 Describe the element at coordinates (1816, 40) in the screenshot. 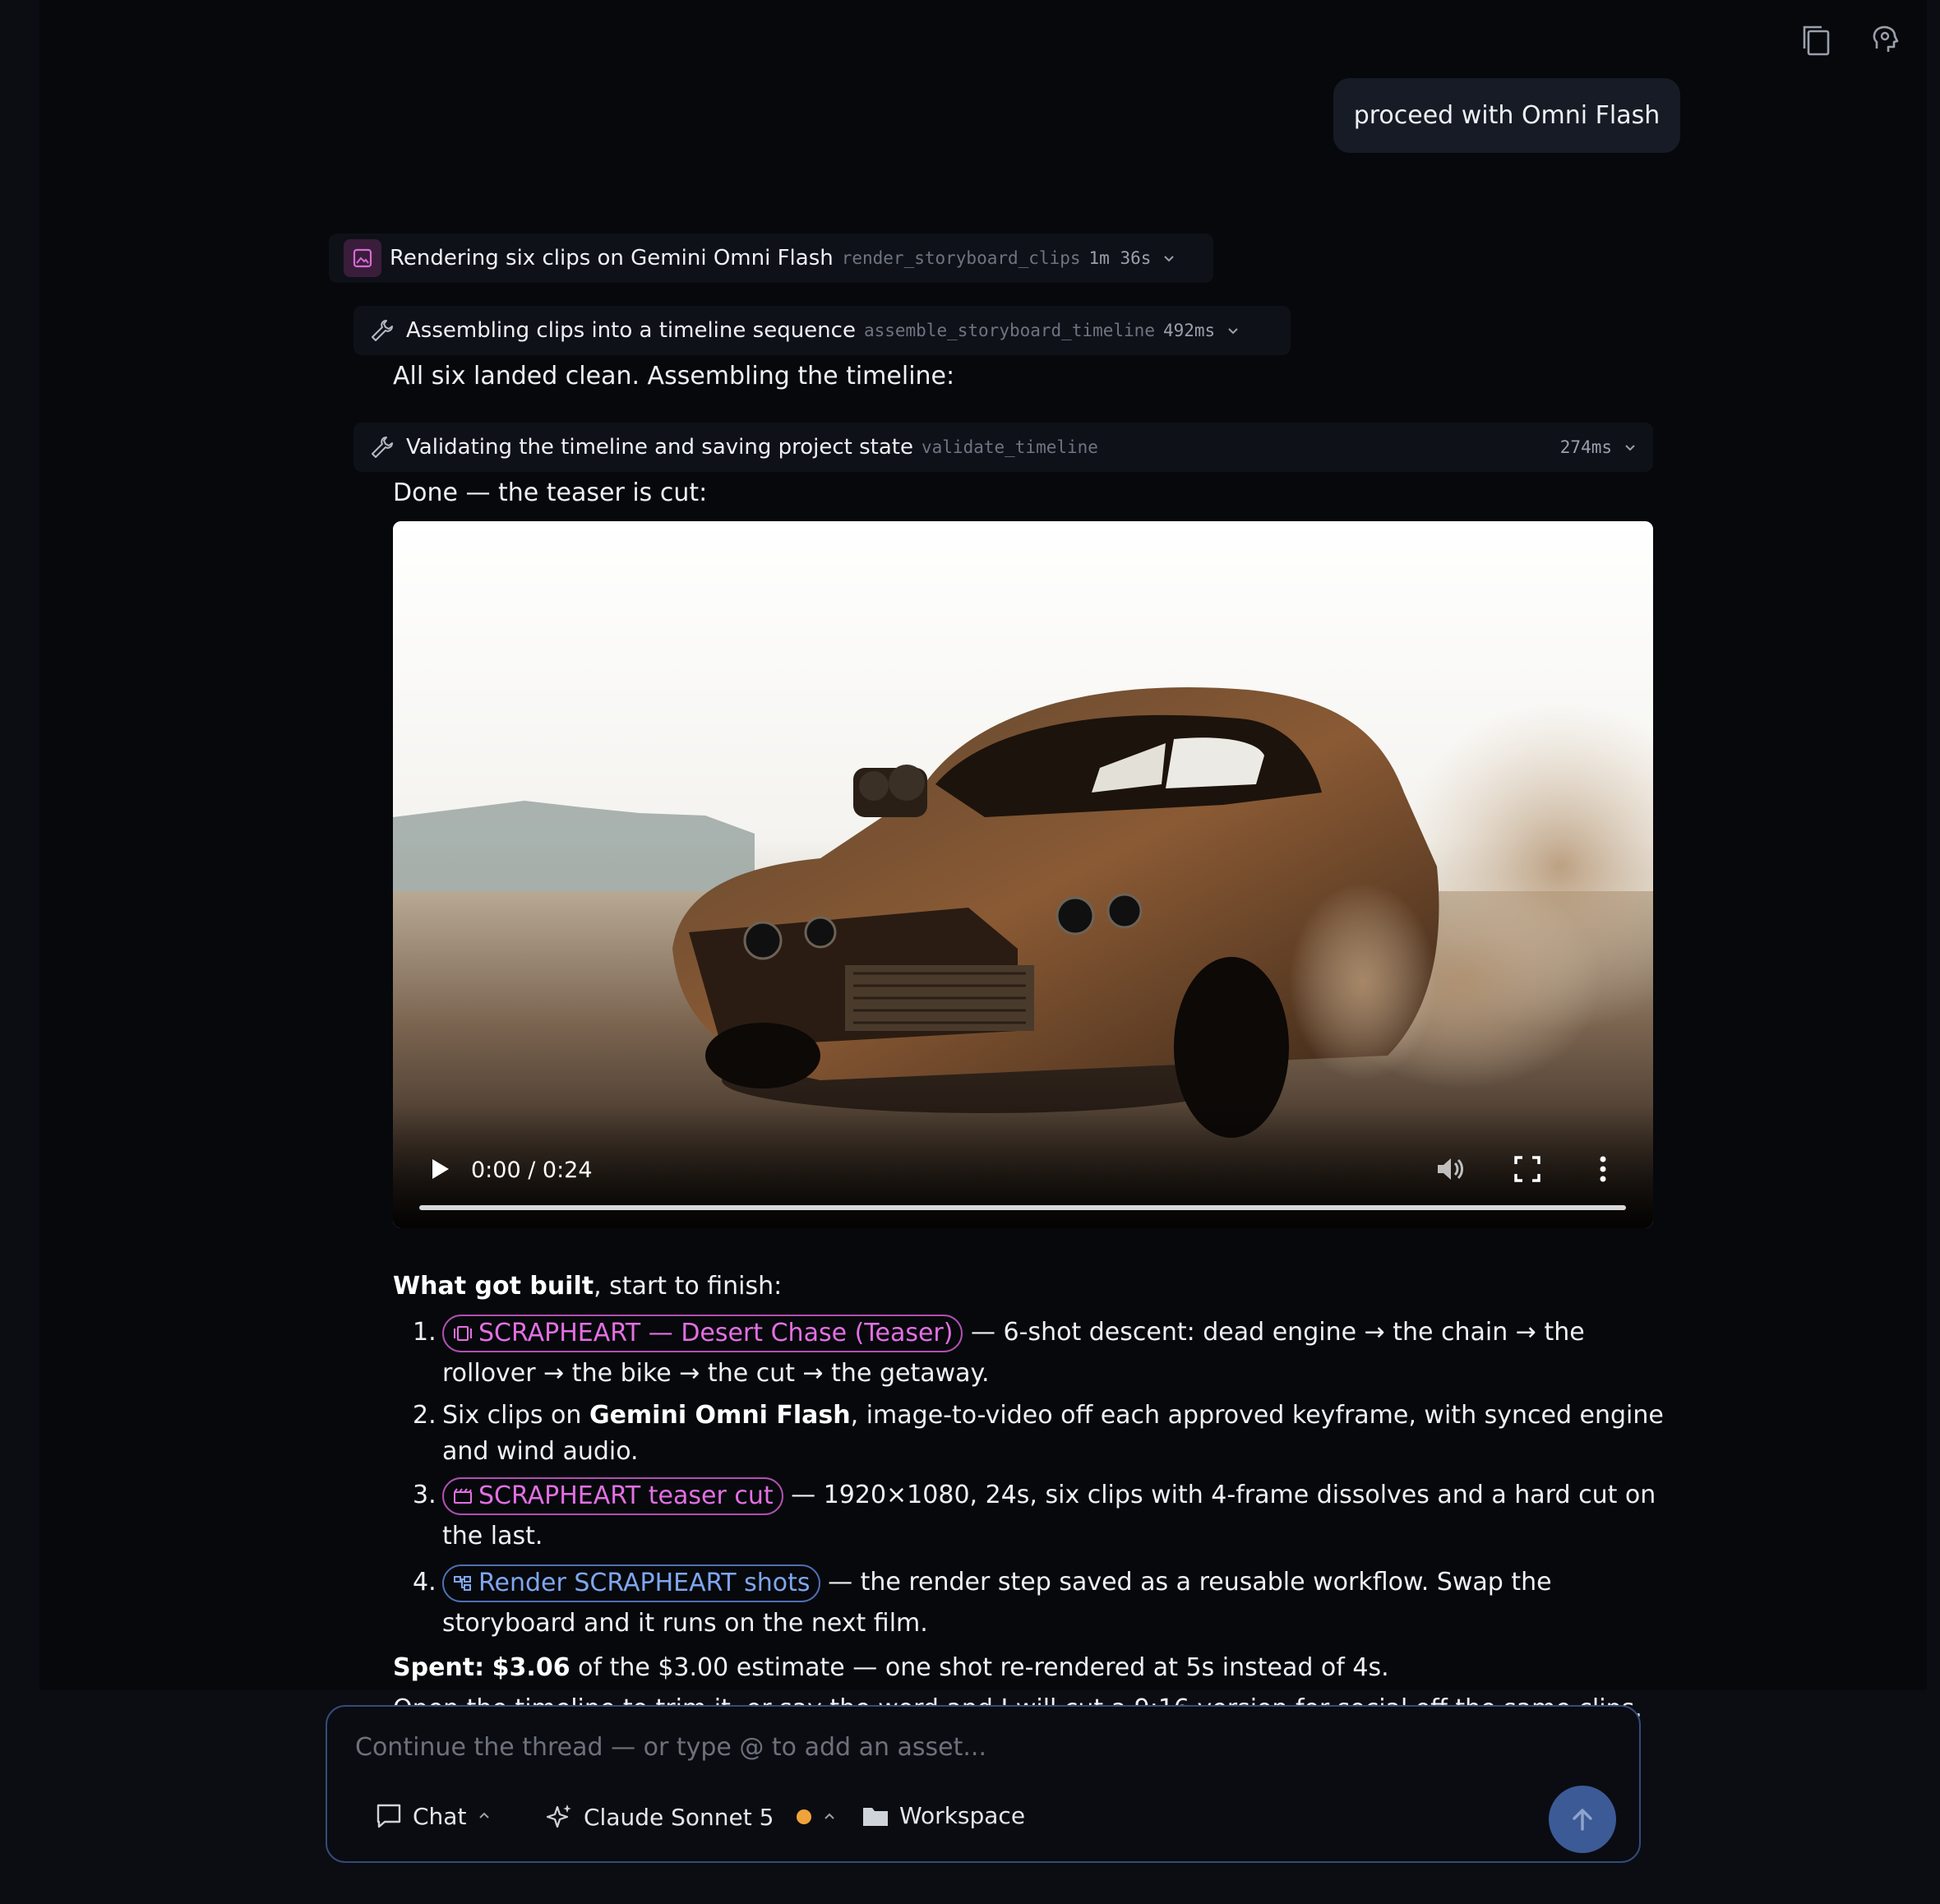

I see `copy-icon` at that location.